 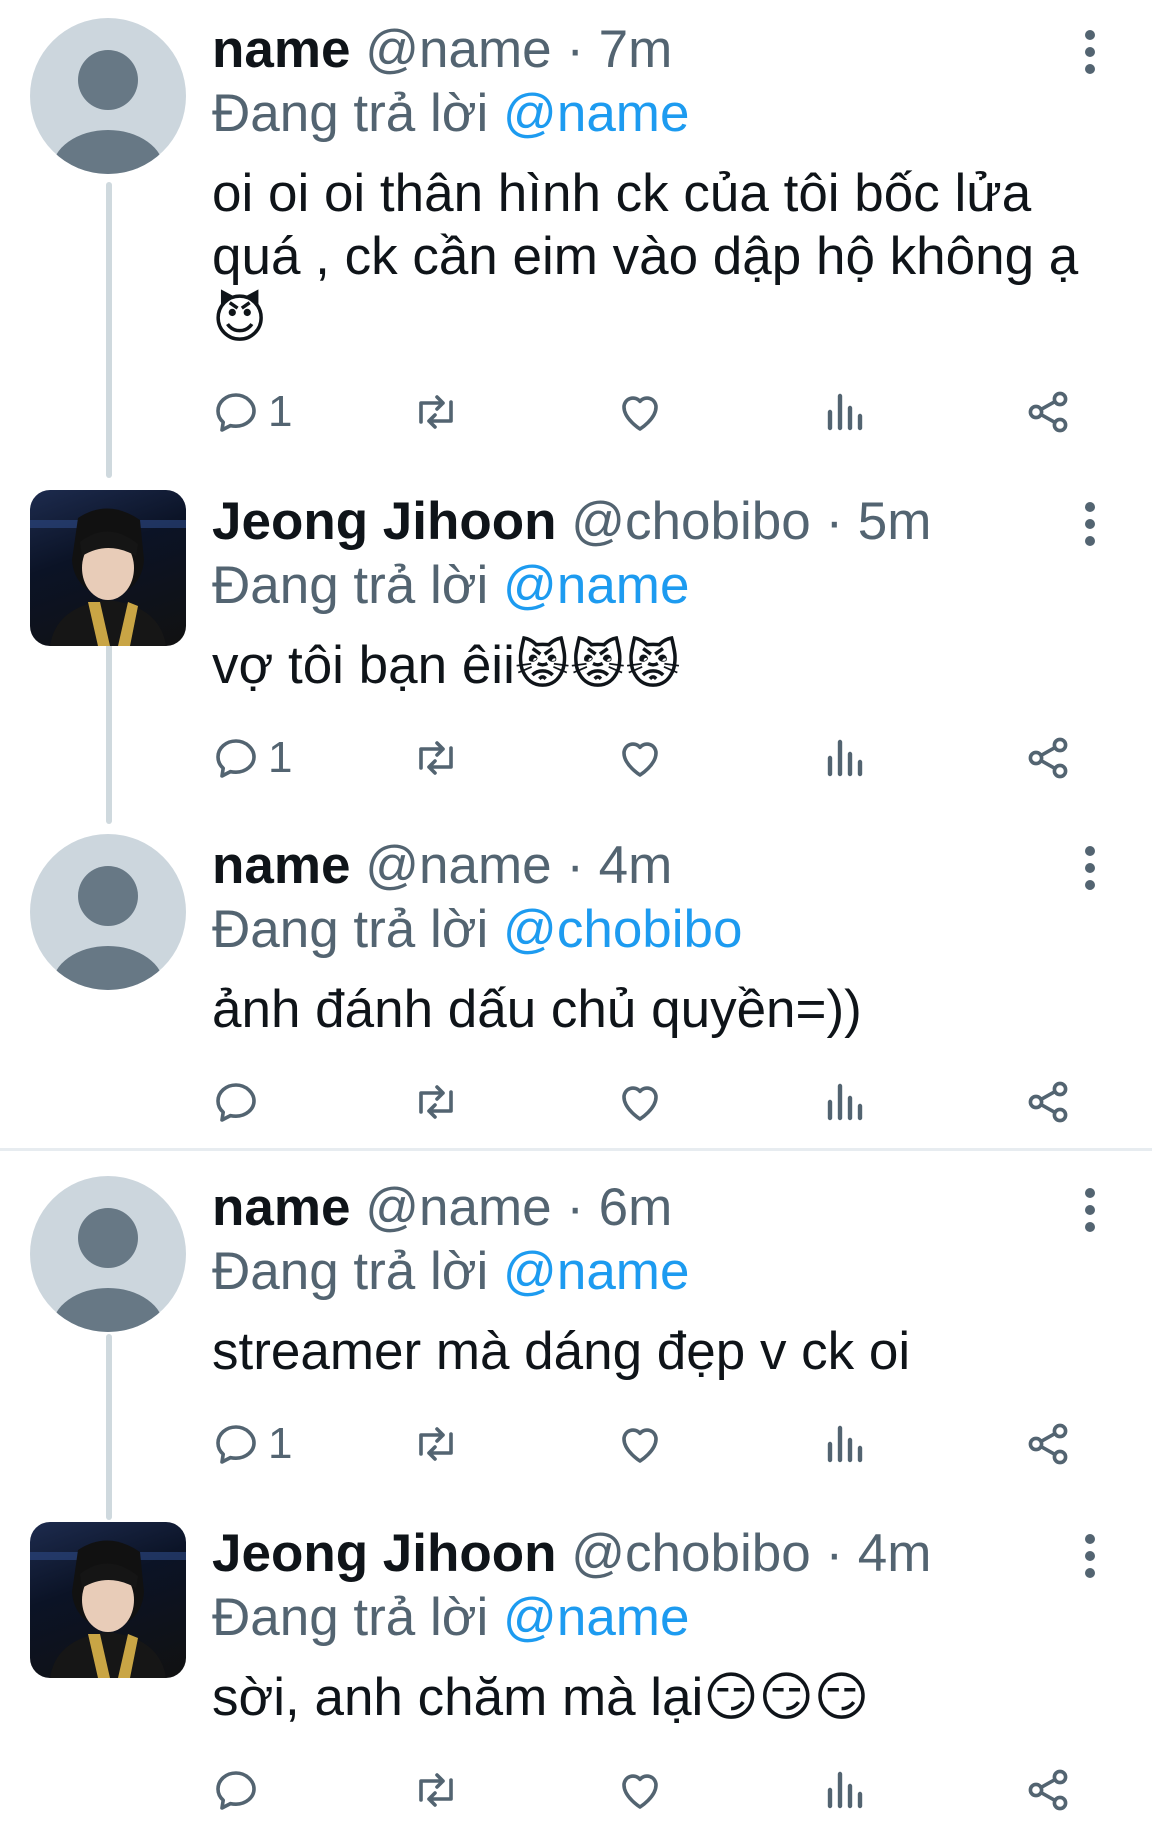 I want to click on tweet-body: sời, anh chăm mà lại, so click(x=458, y=1697).